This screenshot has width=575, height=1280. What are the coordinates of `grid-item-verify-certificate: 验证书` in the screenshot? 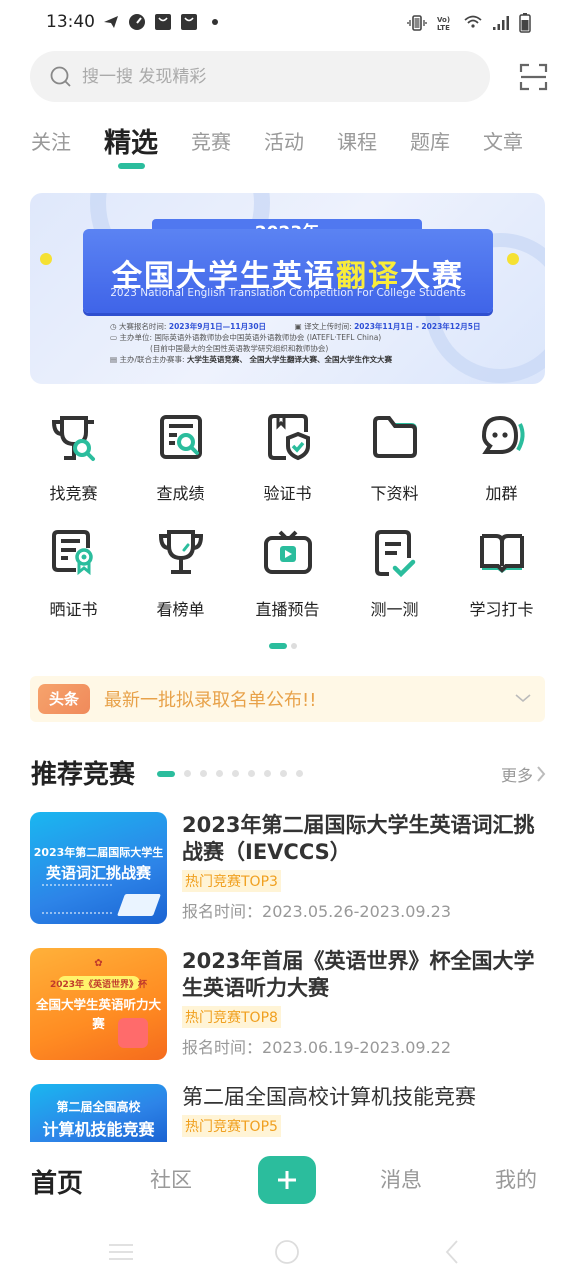 It's located at (287, 468).